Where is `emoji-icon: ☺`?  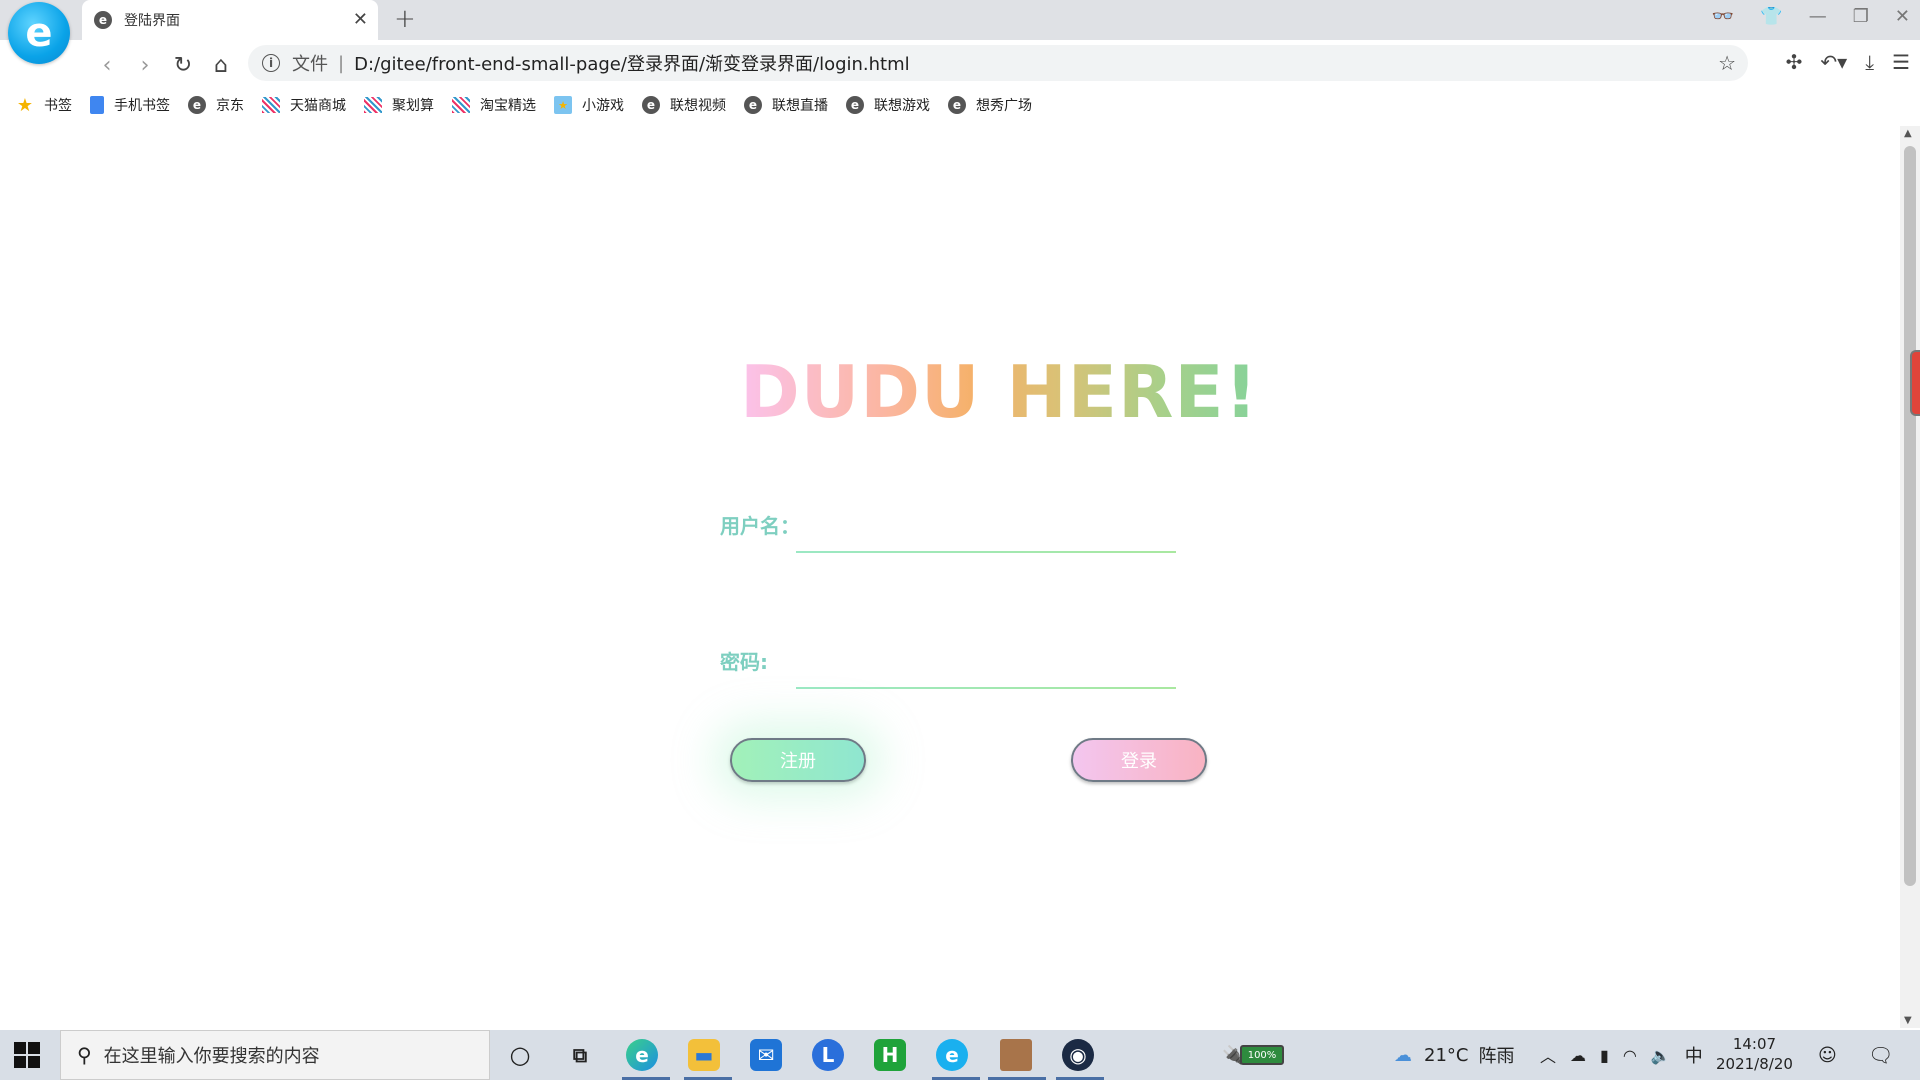 emoji-icon: ☺ is located at coordinates (1827, 1055).